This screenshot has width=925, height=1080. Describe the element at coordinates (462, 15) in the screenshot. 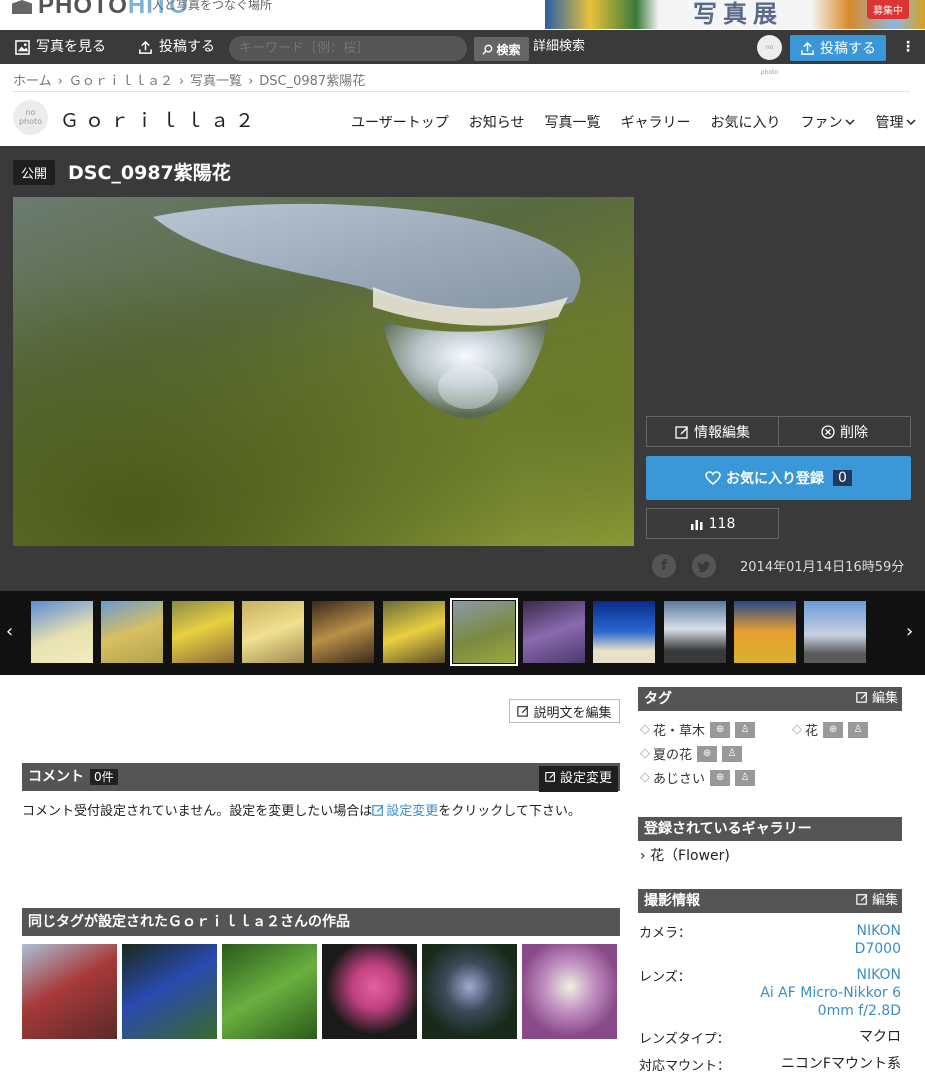

I see `top-banner: PHOTOHITO 人と写真をつなぐ場所 写真展 募集中` at that location.